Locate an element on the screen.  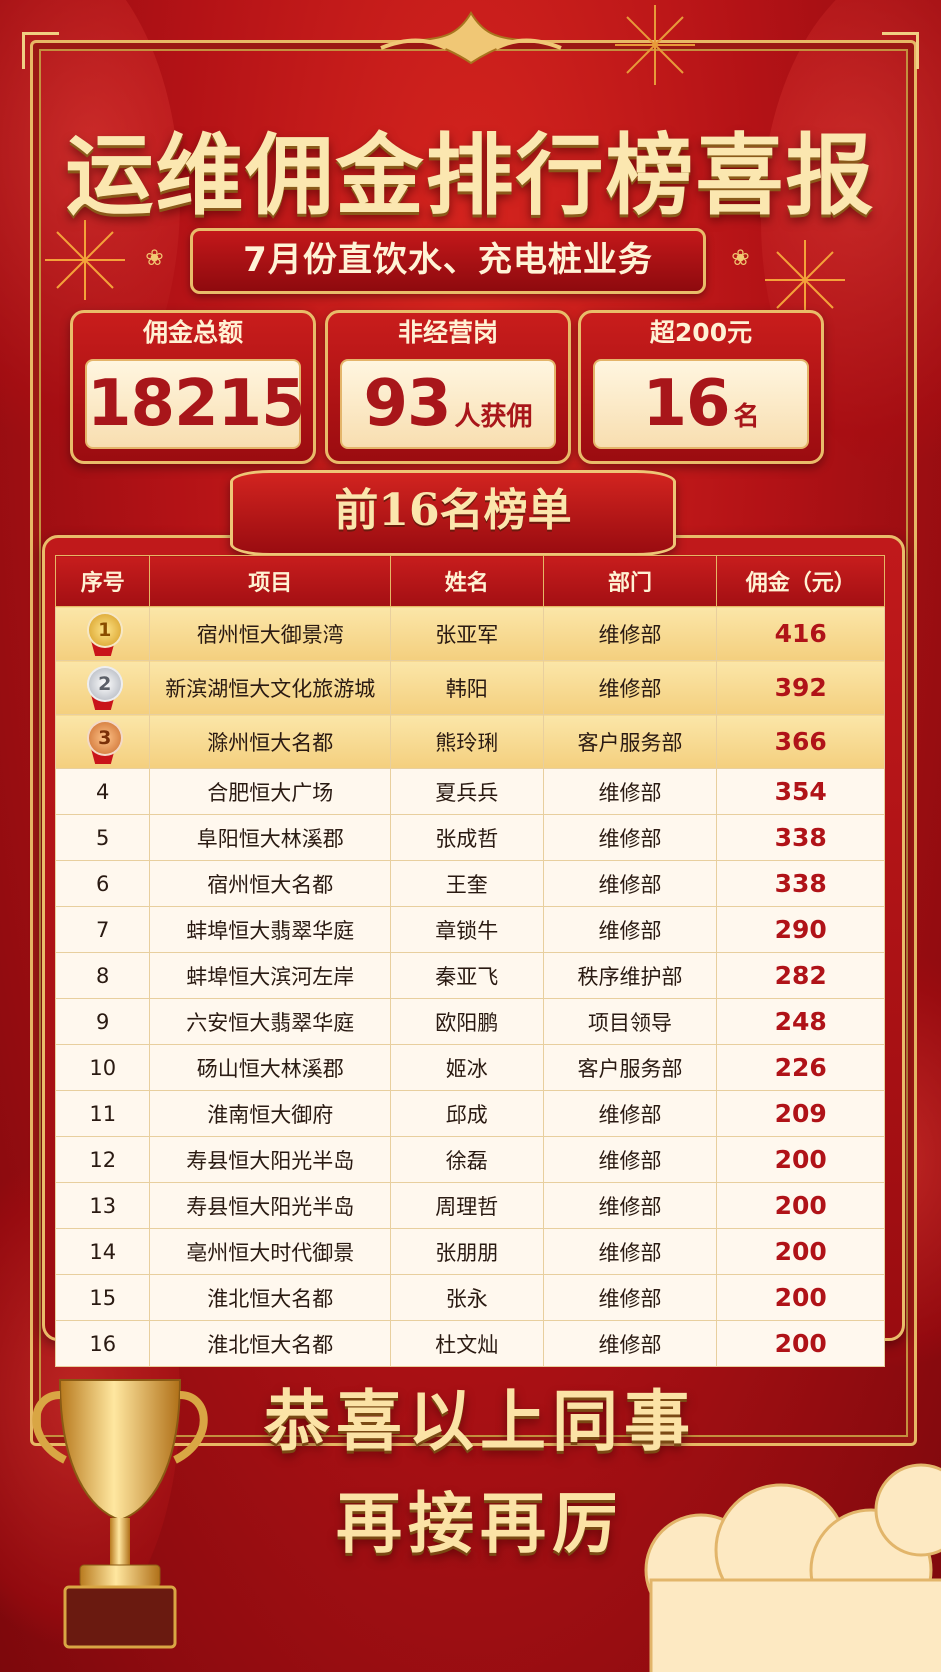
name-cell: 徐磊 is located at coordinates (467, 1159).